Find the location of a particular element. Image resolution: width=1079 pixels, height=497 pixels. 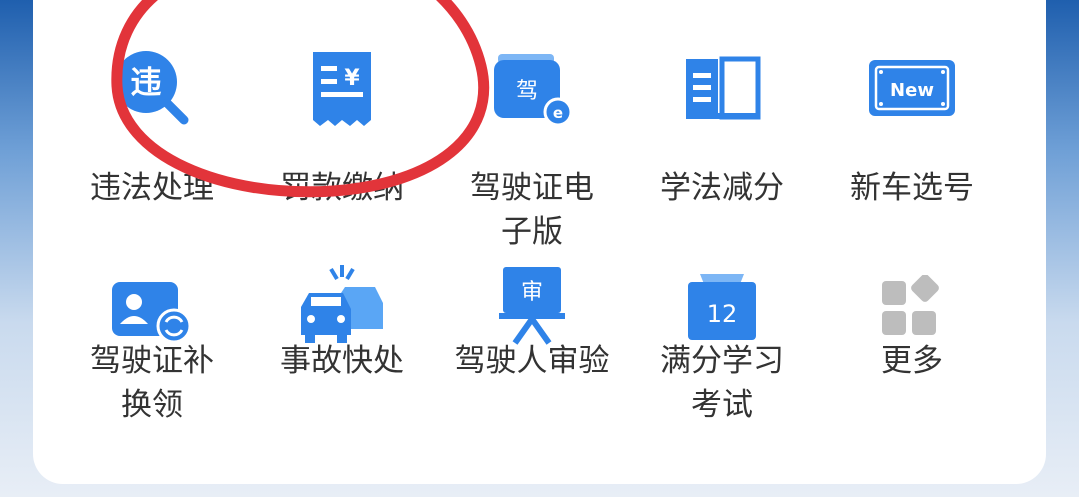

service-label: 罚款缴纳 is located at coordinates (342, 188).